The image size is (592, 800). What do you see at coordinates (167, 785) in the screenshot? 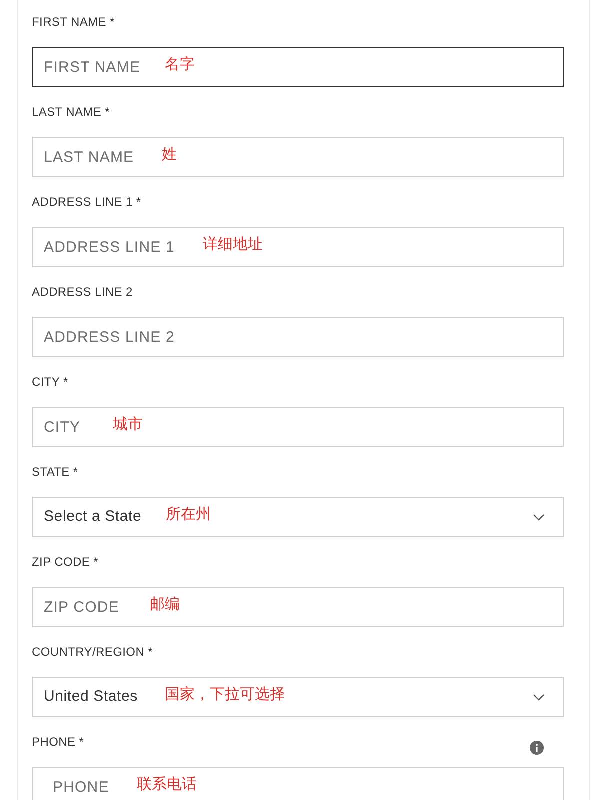
I see `annotation: 联系电话` at bounding box center [167, 785].